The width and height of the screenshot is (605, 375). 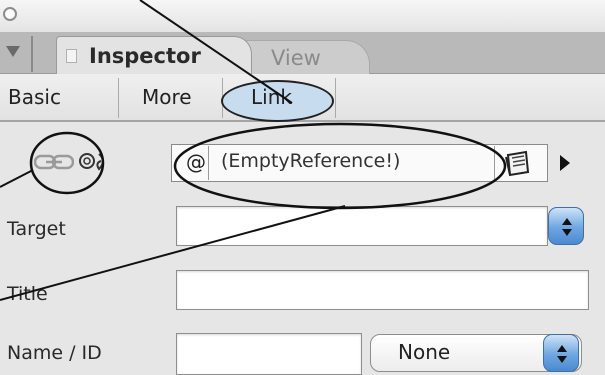 I want to click on target-anchor-icon, so click(x=94, y=162).